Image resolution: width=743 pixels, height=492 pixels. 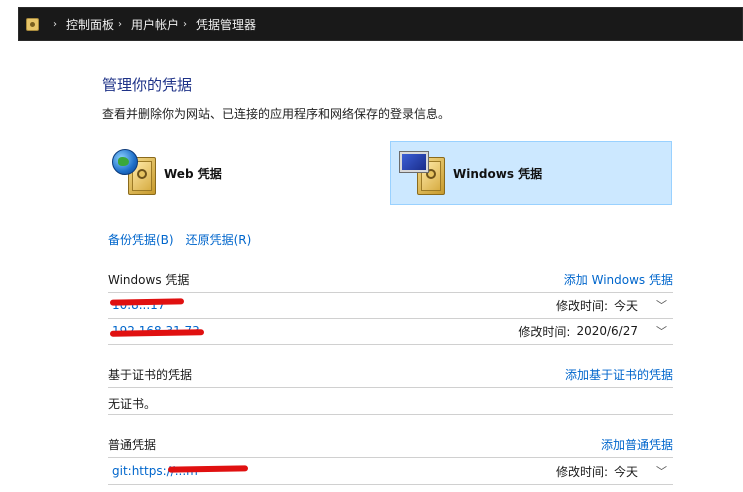 I want to click on address-bar: › 控制面板 › 用户帐户 › 凭据管理器, so click(x=371, y=26).